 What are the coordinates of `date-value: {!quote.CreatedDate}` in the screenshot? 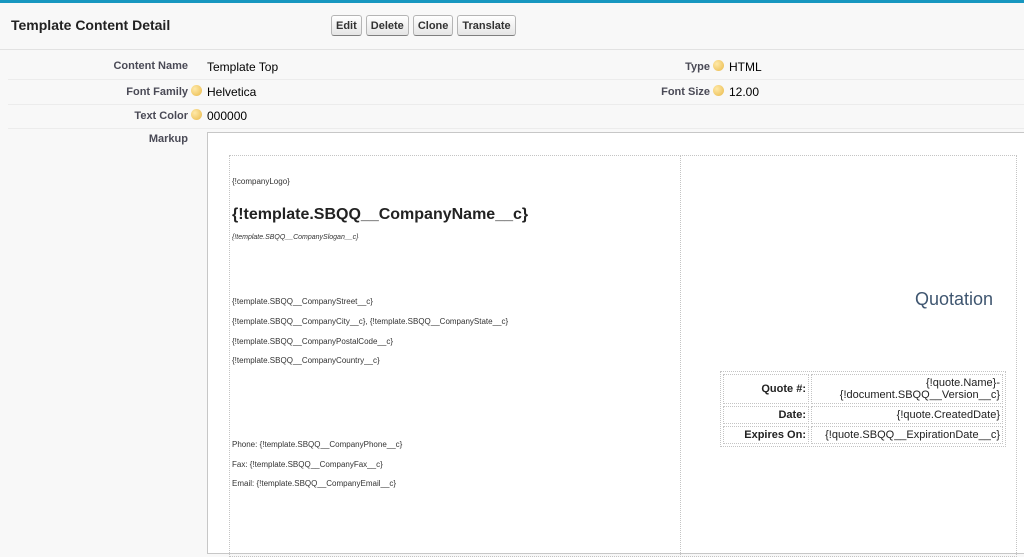 It's located at (907, 415).